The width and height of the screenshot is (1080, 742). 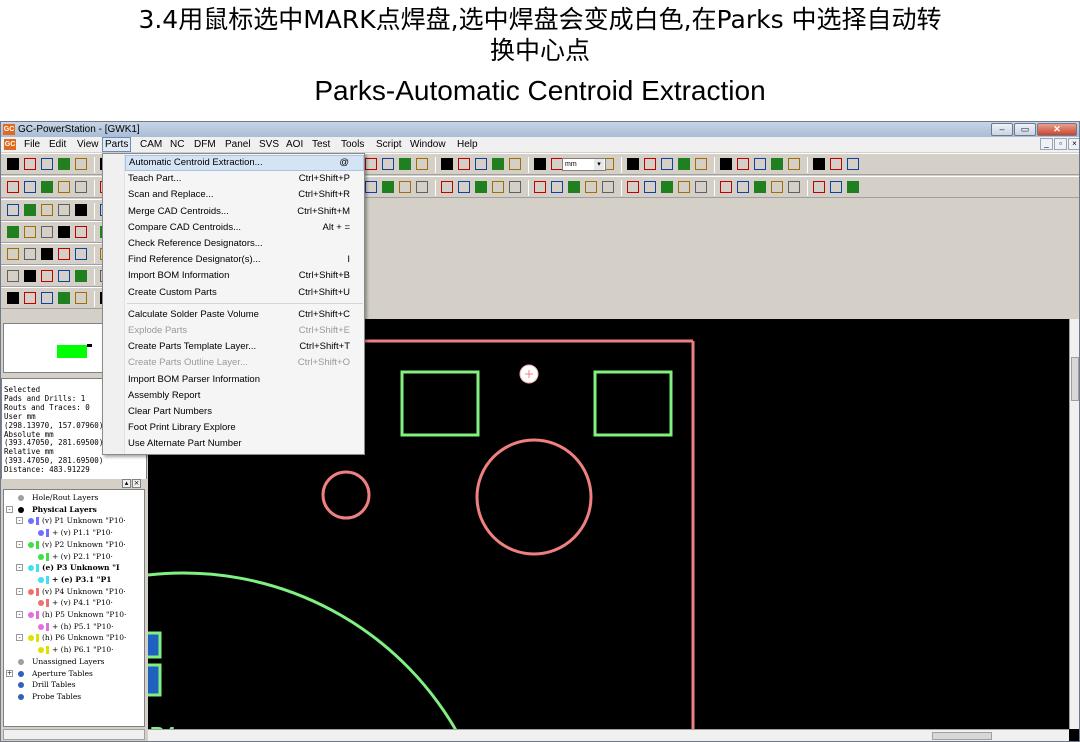 What do you see at coordinates (57, 144) in the screenshot?
I see `menu-edit: Edit` at bounding box center [57, 144].